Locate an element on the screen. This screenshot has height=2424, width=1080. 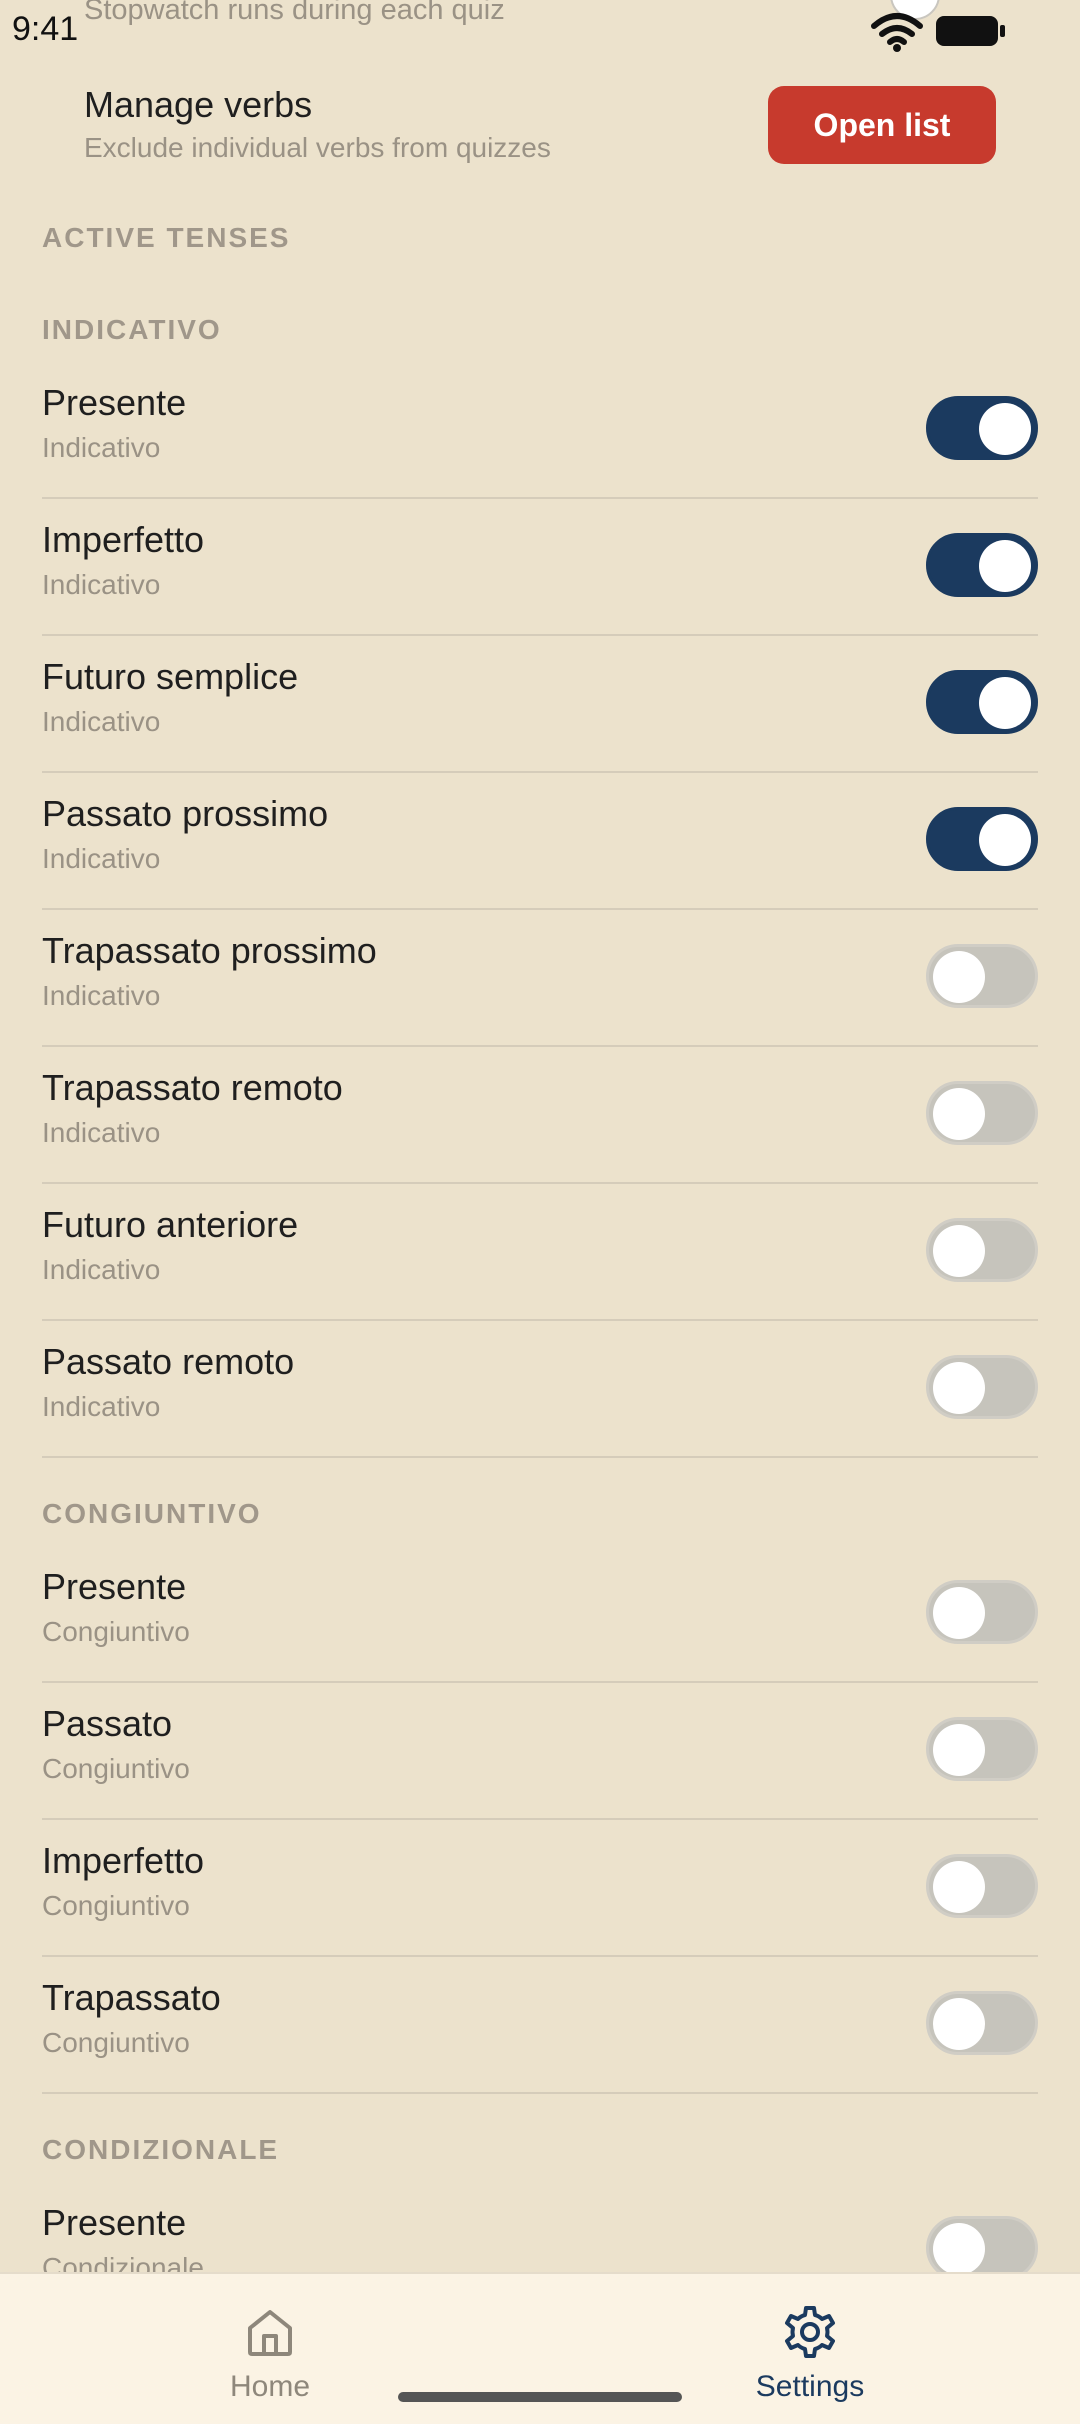
group-header-congiuntivo: CONGIUNTIVO is located at coordinates (152, 1513).